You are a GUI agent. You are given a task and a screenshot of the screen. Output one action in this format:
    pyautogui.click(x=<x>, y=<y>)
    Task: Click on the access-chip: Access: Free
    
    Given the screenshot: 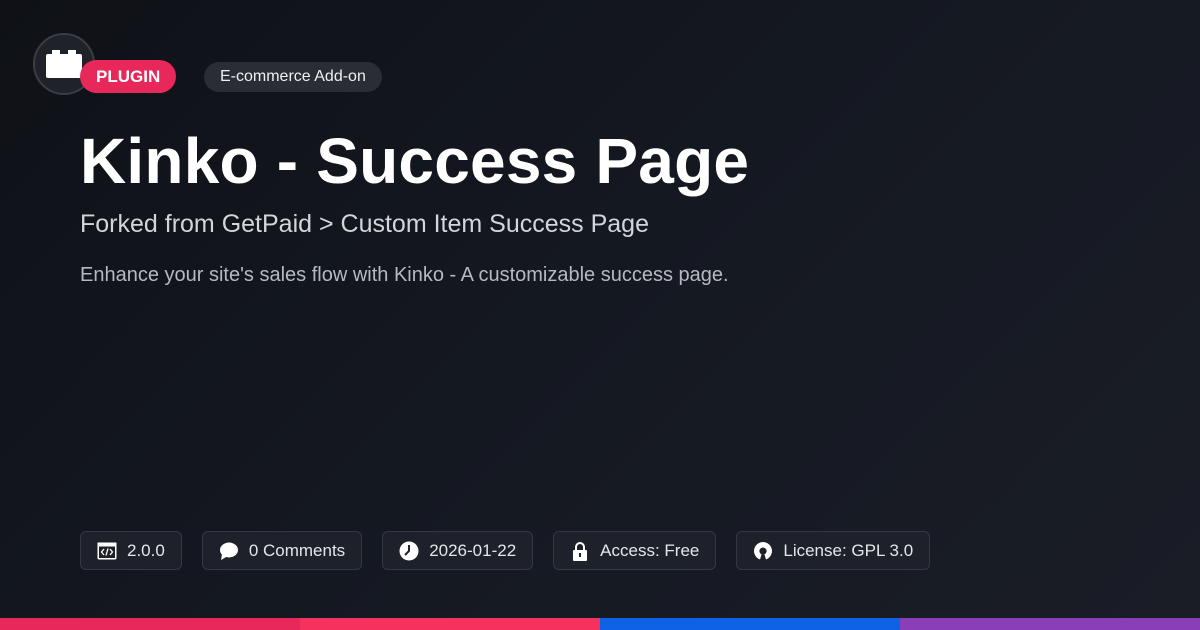 What is the action you would take?
    pyautogui.click(x=635, y=550)
    